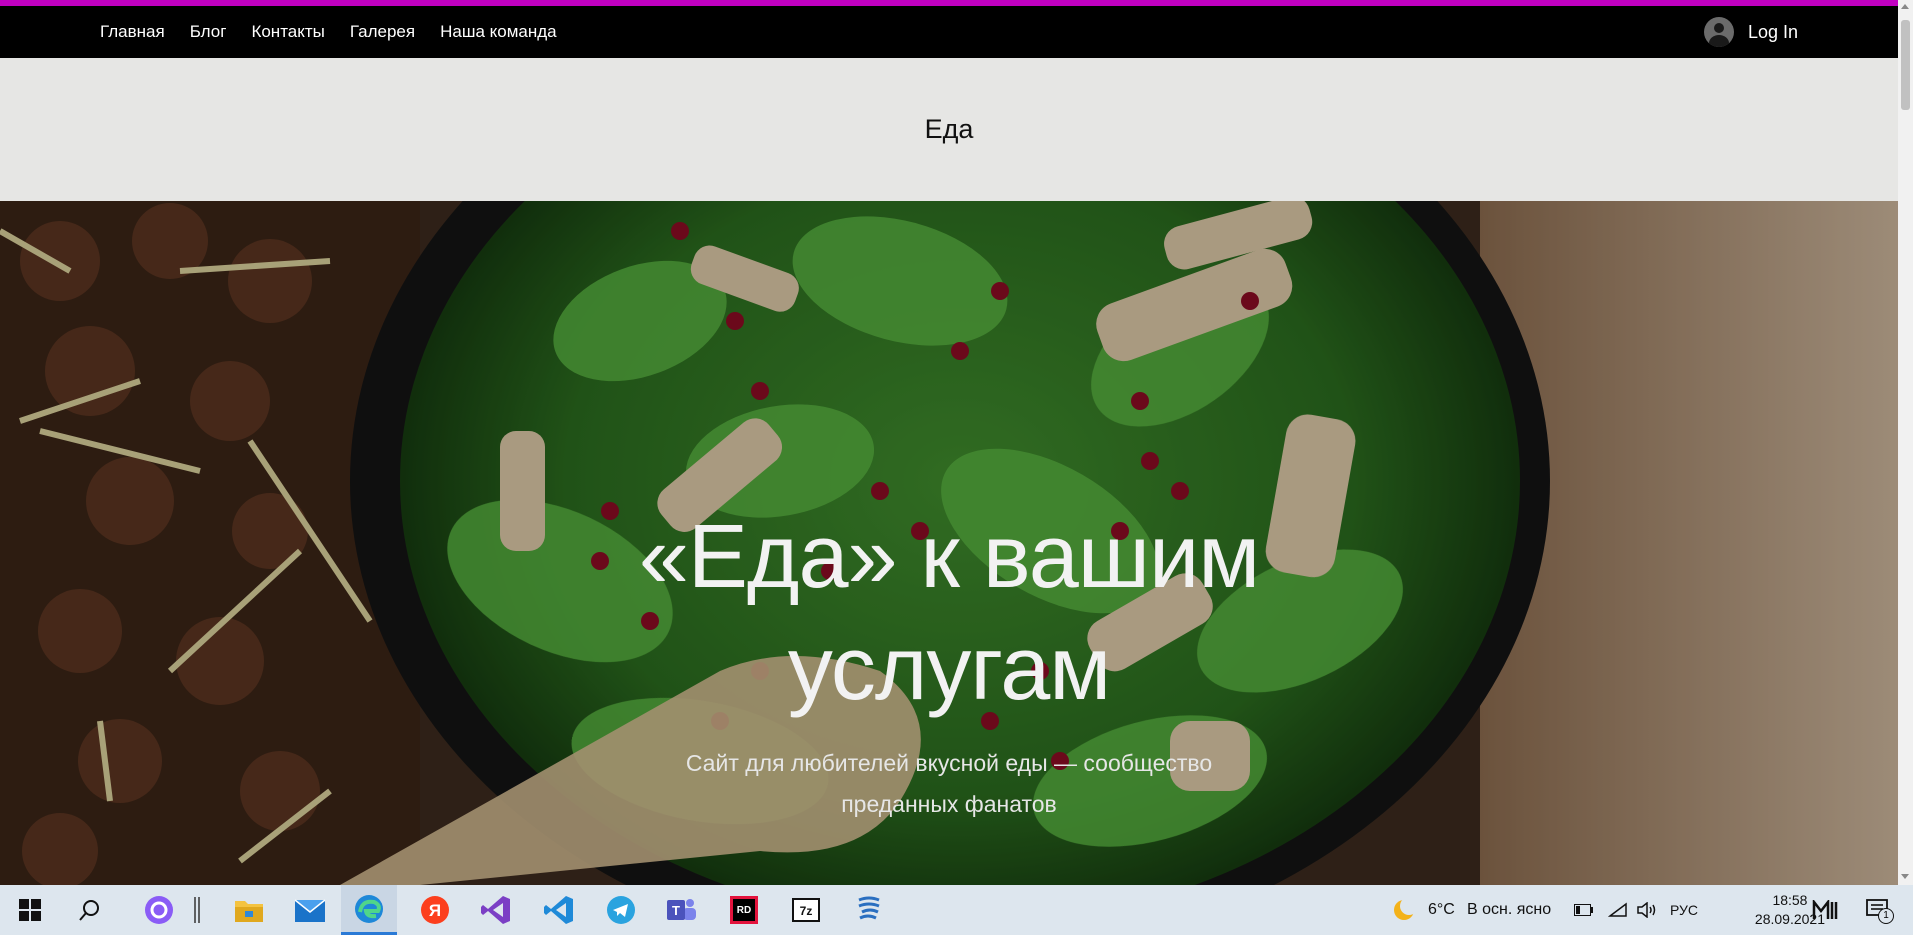  Describe the element at coordinates (1684, 910) in the screenshot. I see `language-indicator: РУС` at that location.